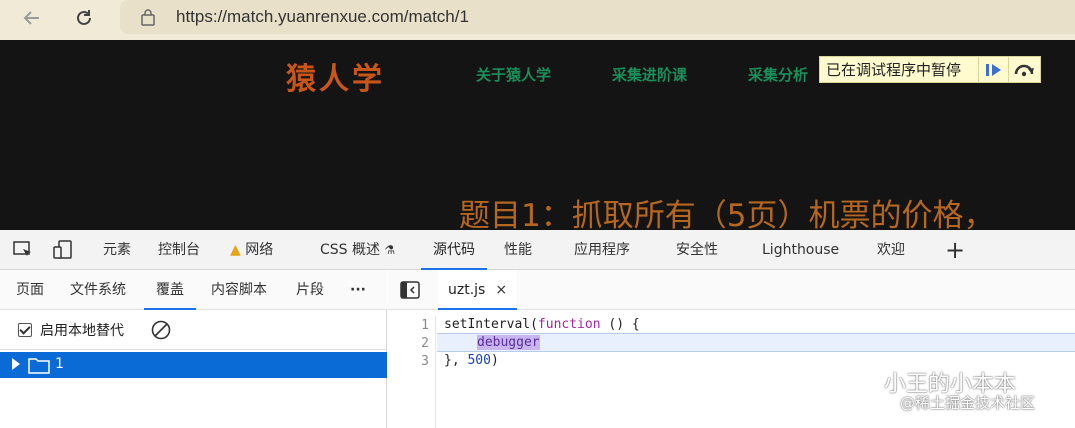 Image resolution: width=1075 pixels, height=428 pixels. Describe the element at coordinates (390, 250) in the screenshot. I see `flask-icon: ⚗` at that location.